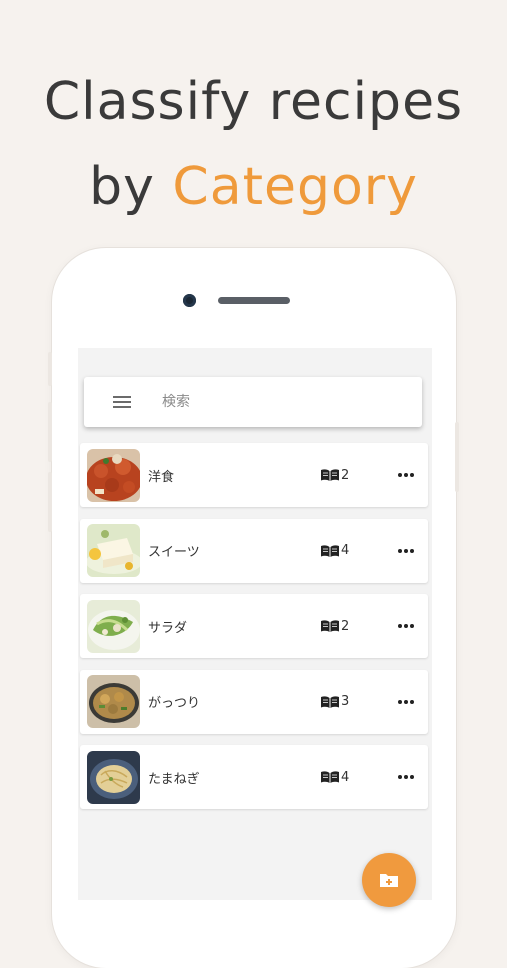  Describe the element at coordinates (50, 369) in the screenshot. I see `phone-side-button` at that location.